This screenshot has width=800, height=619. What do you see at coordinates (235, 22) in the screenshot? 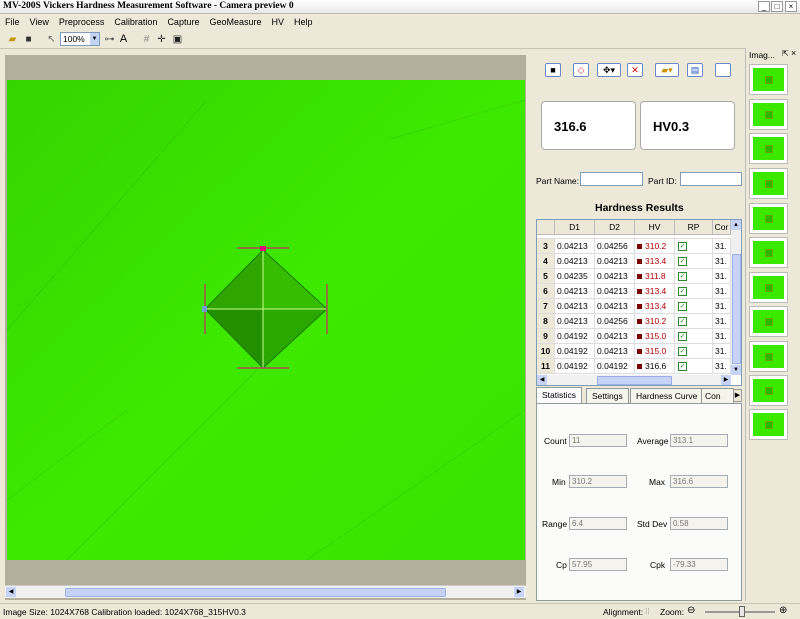
I see `menu-geomeasure: GeoMeasure` at bounding box center [235, 22].